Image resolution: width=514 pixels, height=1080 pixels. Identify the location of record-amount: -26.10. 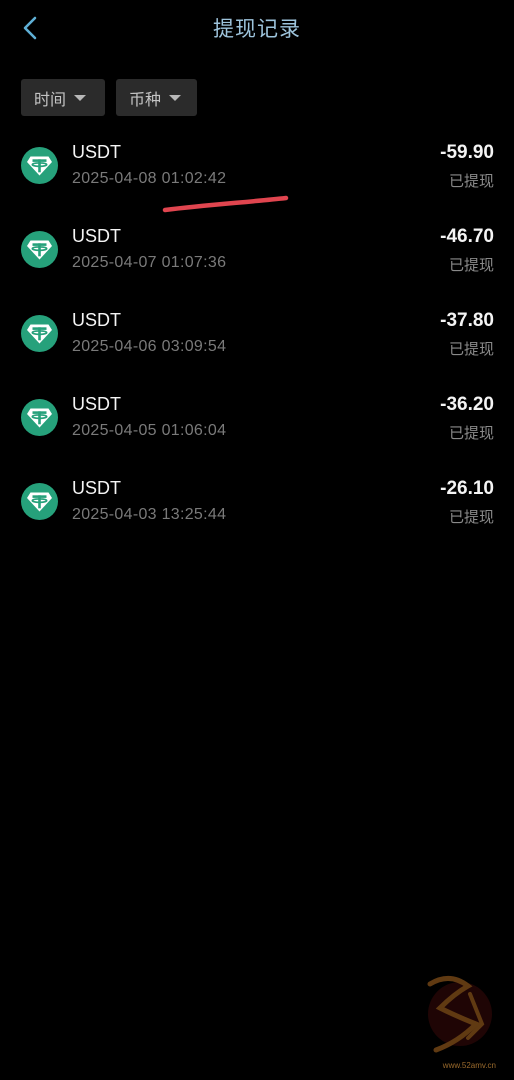
(467, 488).